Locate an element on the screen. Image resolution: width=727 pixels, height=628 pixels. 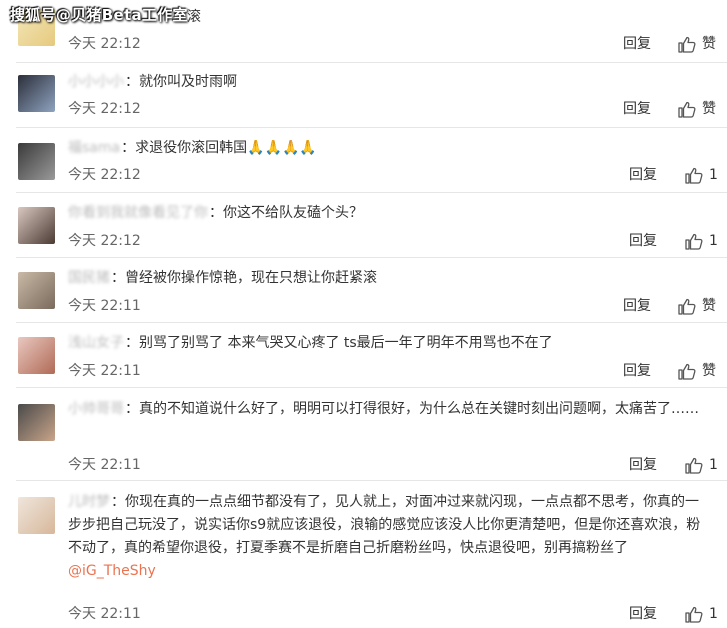
mention-link: @iG_TheShy is located at coordinates (112, 571).